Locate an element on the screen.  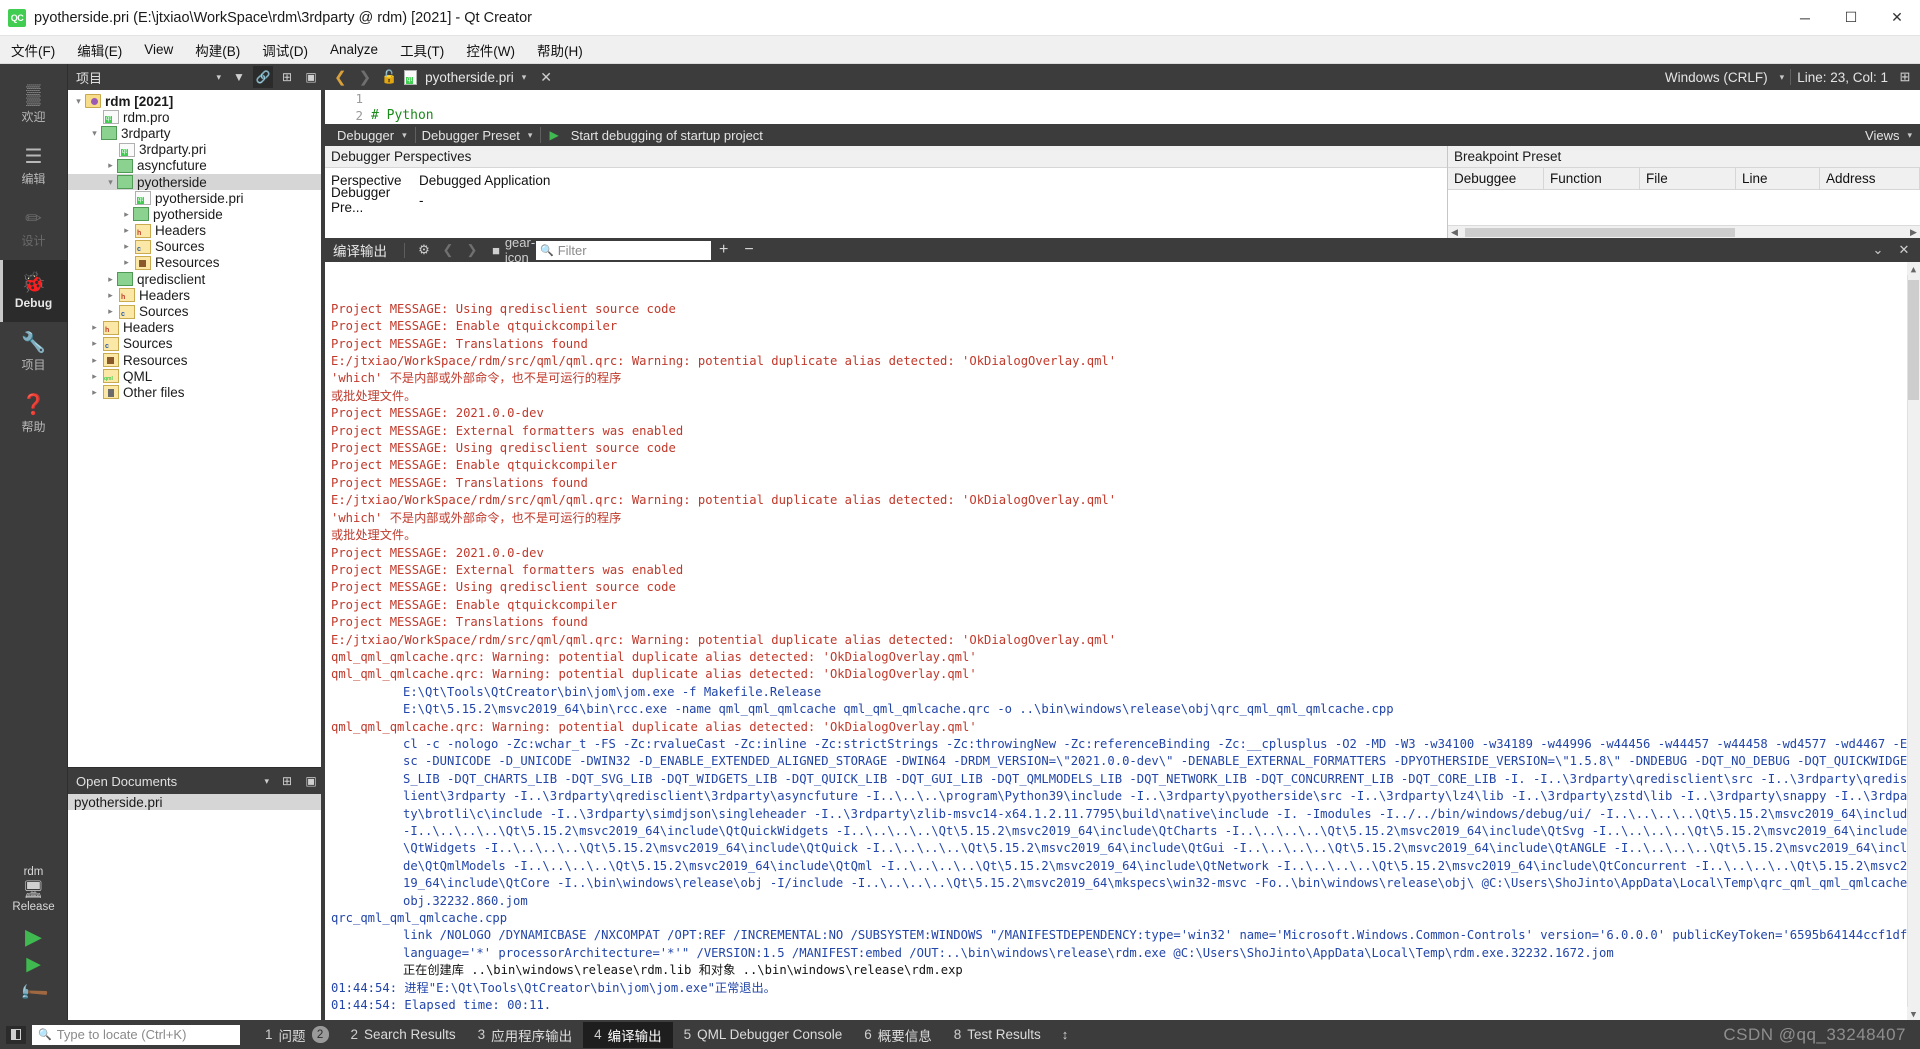
debugger-preset-selector: Debugger Preset is located at coordinates (471, 135).